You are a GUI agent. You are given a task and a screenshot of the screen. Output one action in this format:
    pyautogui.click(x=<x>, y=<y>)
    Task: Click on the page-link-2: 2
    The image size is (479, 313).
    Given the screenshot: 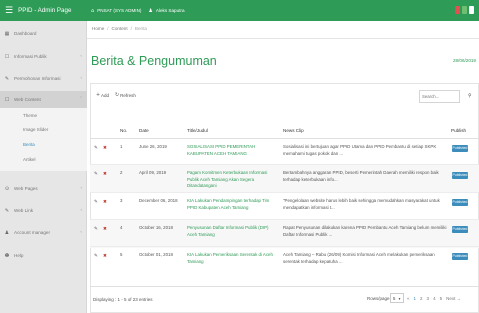 What is the action you would take?
    pyautogui.click(x=421, y=298)
    